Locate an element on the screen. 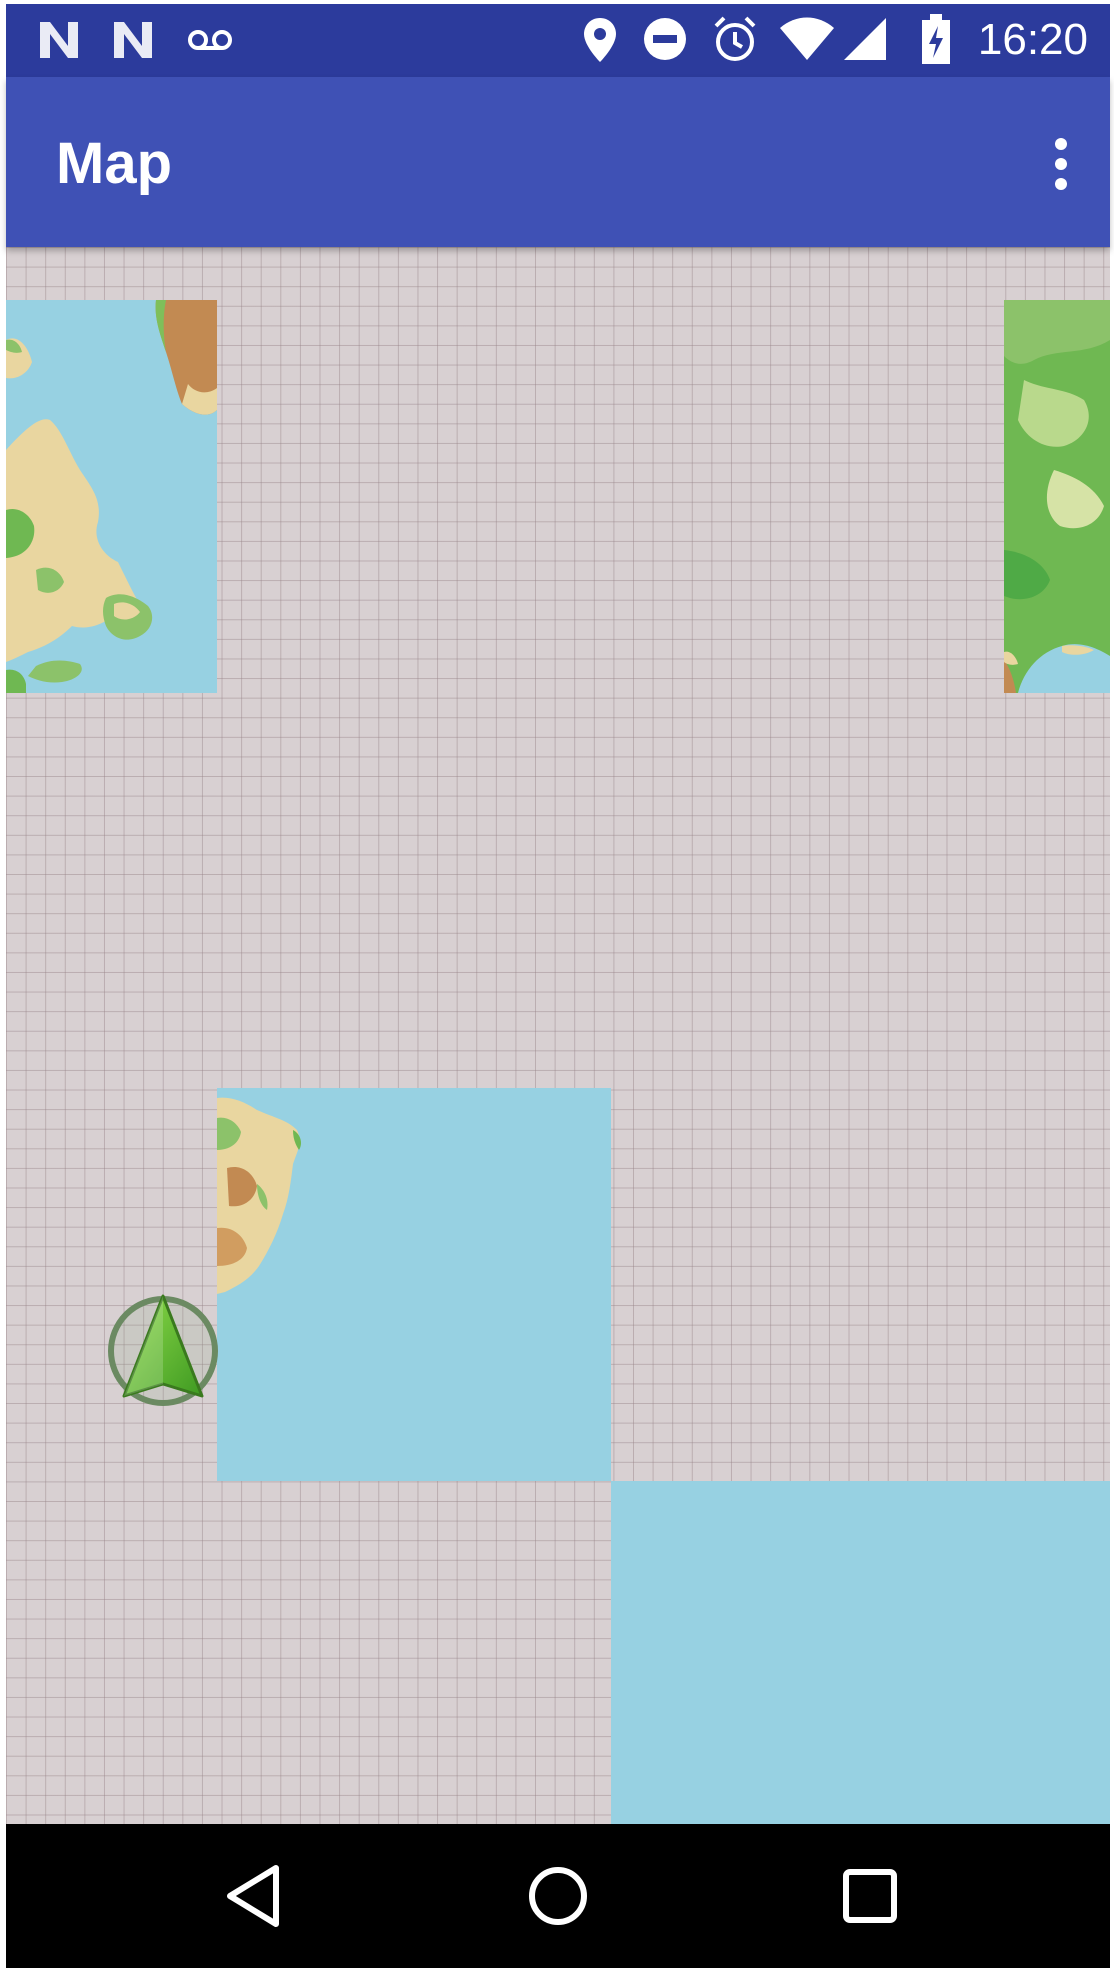 The image size is (1114, 1968). more-vert-icon is located at coordinates (1060, 162).